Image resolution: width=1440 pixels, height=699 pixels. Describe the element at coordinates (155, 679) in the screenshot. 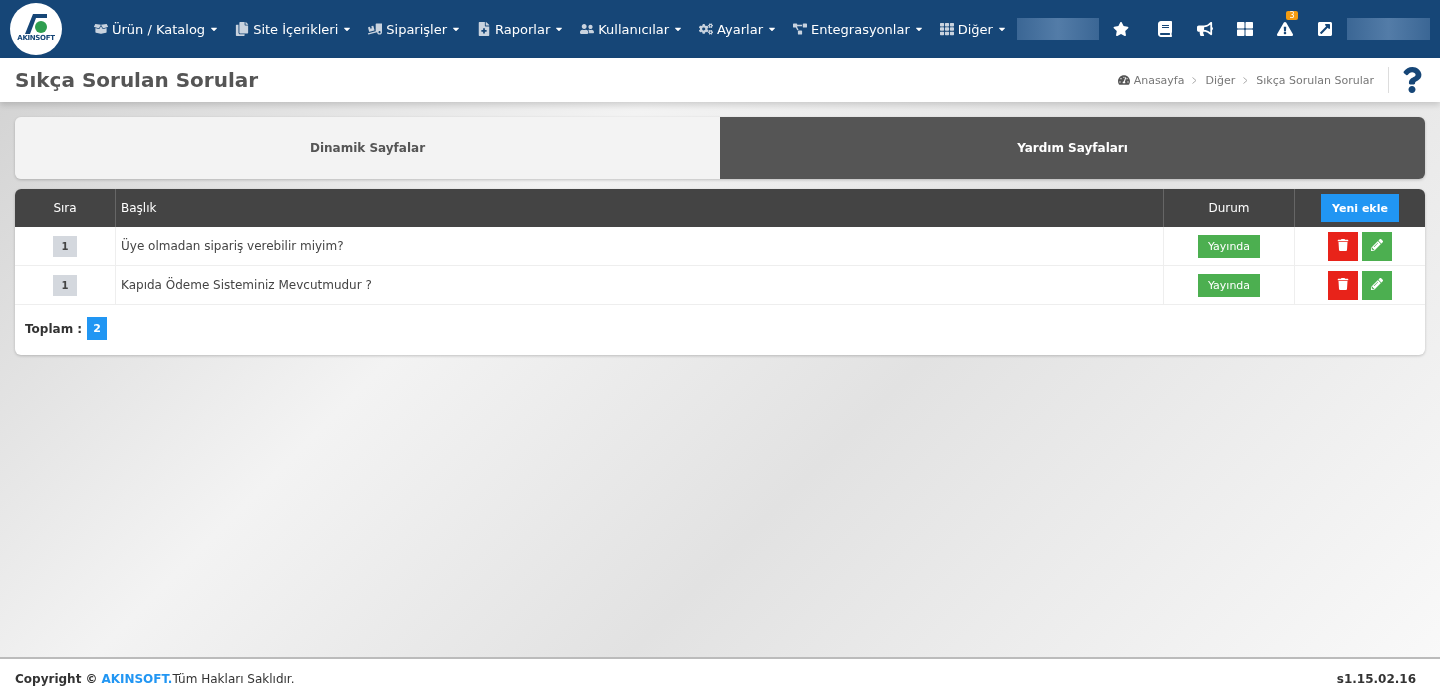

I see `copyright-text: Copyright © AKINSOFT.Tüm Hakları Saklıdır.` at that location.